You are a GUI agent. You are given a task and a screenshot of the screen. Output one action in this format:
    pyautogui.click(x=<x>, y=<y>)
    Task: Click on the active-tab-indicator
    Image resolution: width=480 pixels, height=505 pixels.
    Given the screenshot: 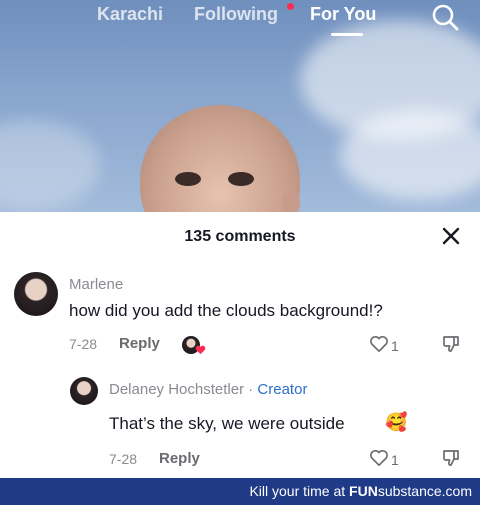 What is the action you would take?
    pyautogui.click(x=347, y=34)
    